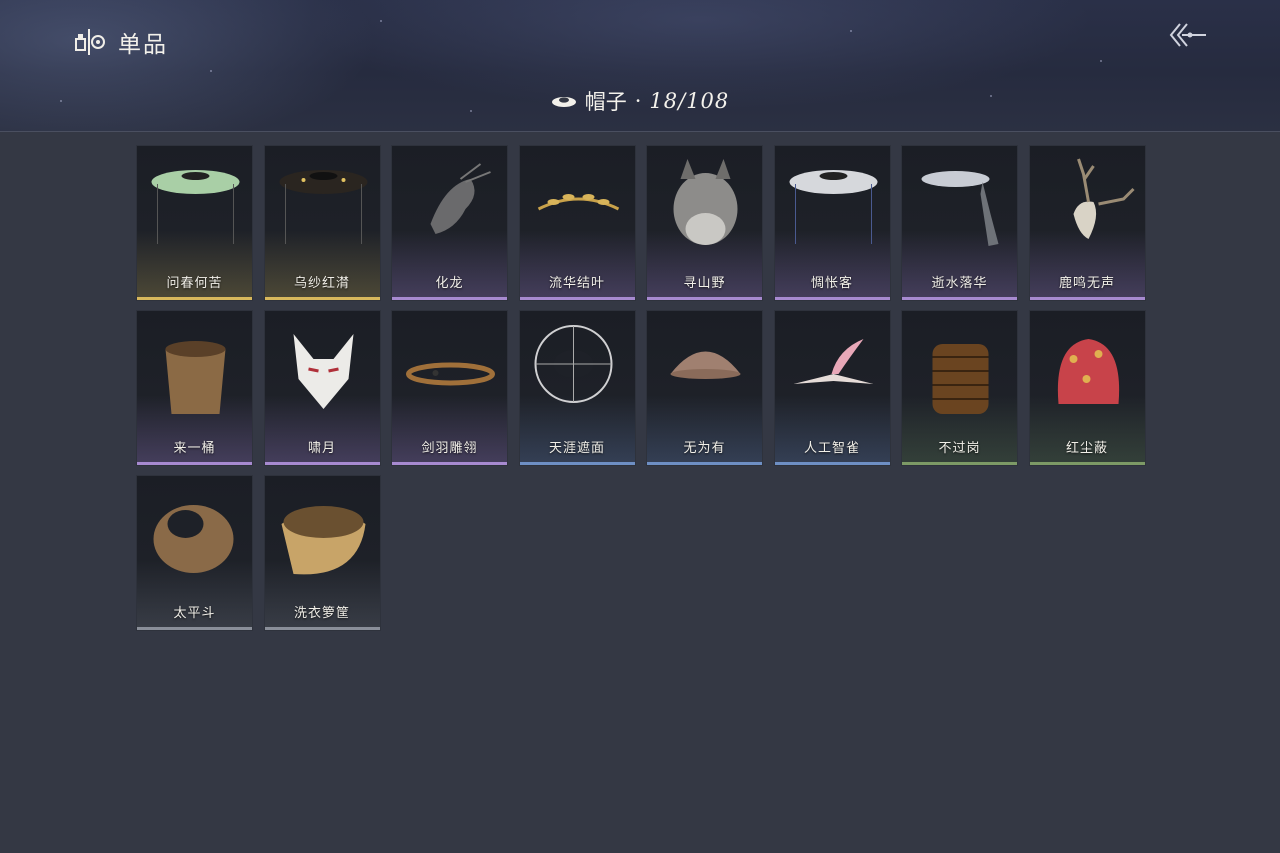  What do you see at coordinates (831, 448) in the screenshot?
I see `item-name: 人工智雀` at bounding box center [831, 448].